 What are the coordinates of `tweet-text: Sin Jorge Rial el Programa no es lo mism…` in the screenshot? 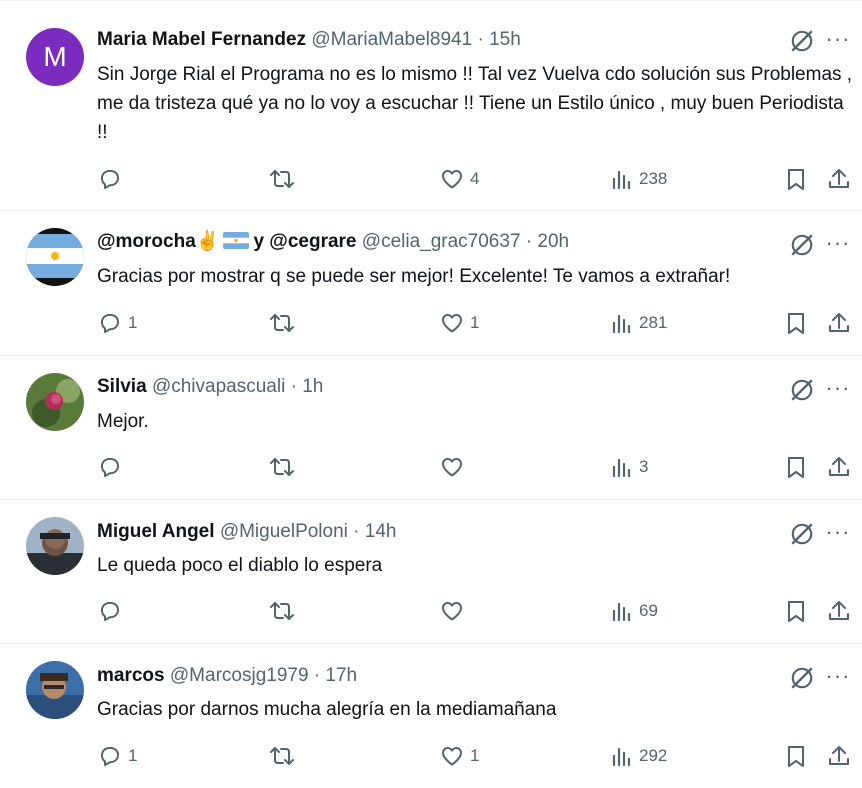 It's located at (475, 103).